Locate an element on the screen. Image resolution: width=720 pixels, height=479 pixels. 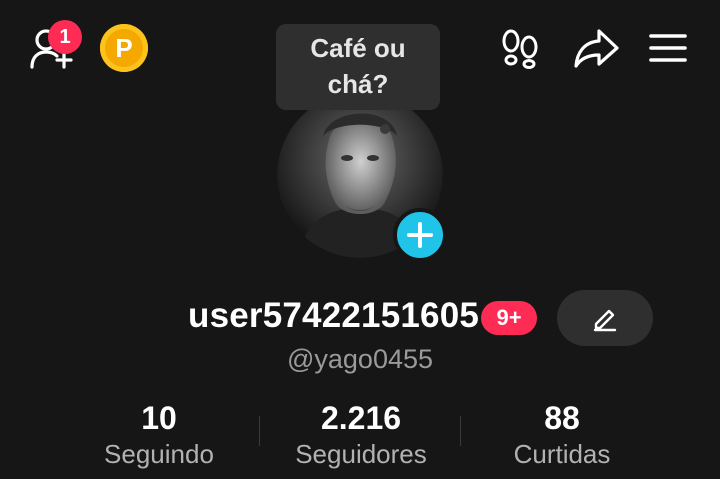
footprints-icon is located at coordinates (520, 48).